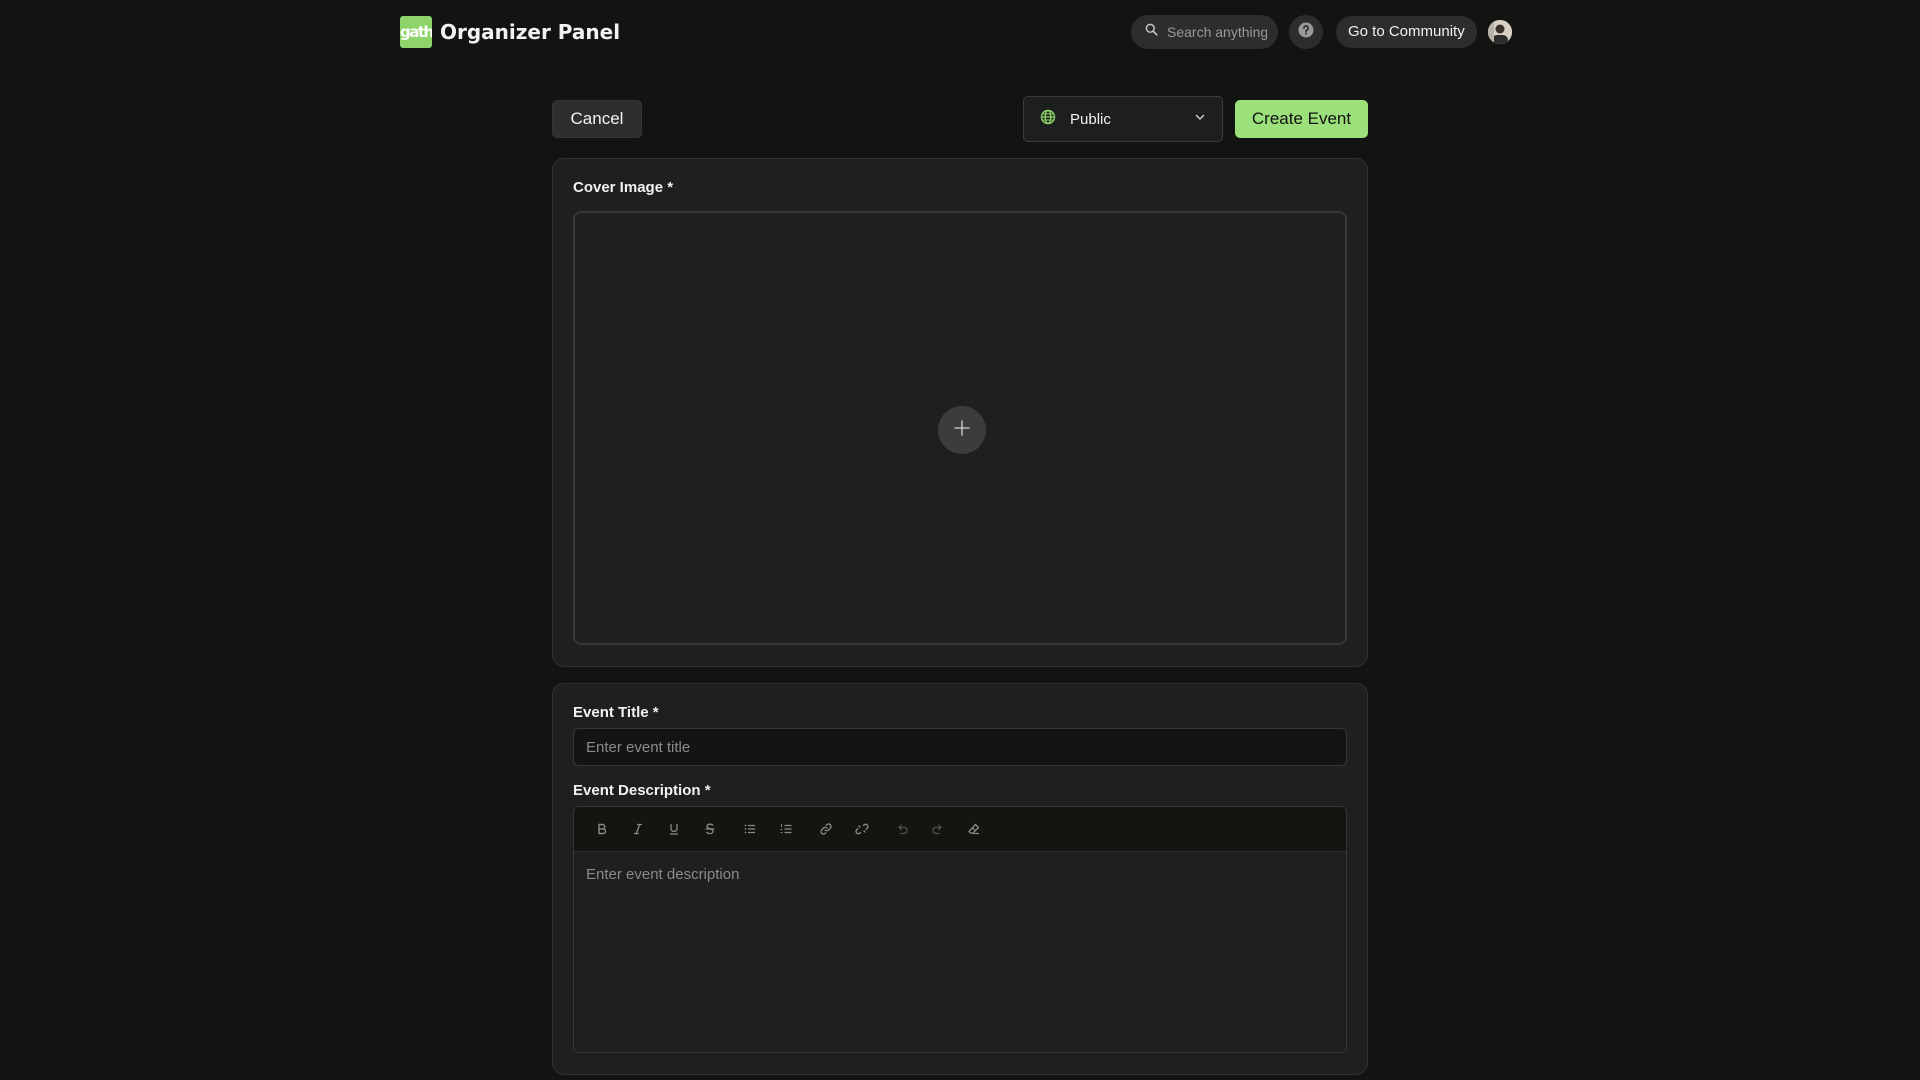  I want to click on undo-icon, so click(902, 829).